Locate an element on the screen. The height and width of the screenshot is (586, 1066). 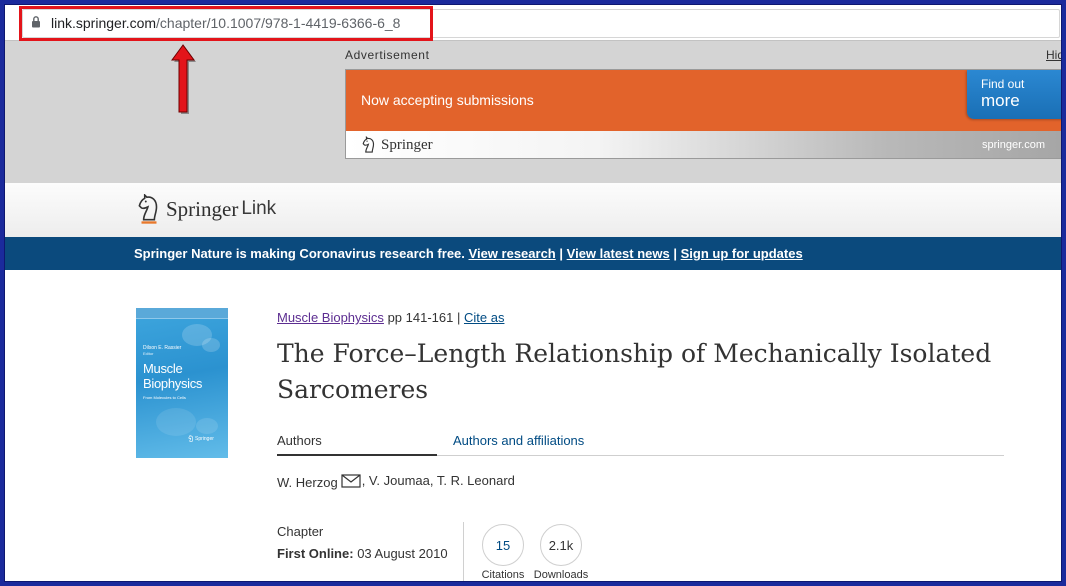
downloads-count: 2.1k is located at coordinates (561, 545).